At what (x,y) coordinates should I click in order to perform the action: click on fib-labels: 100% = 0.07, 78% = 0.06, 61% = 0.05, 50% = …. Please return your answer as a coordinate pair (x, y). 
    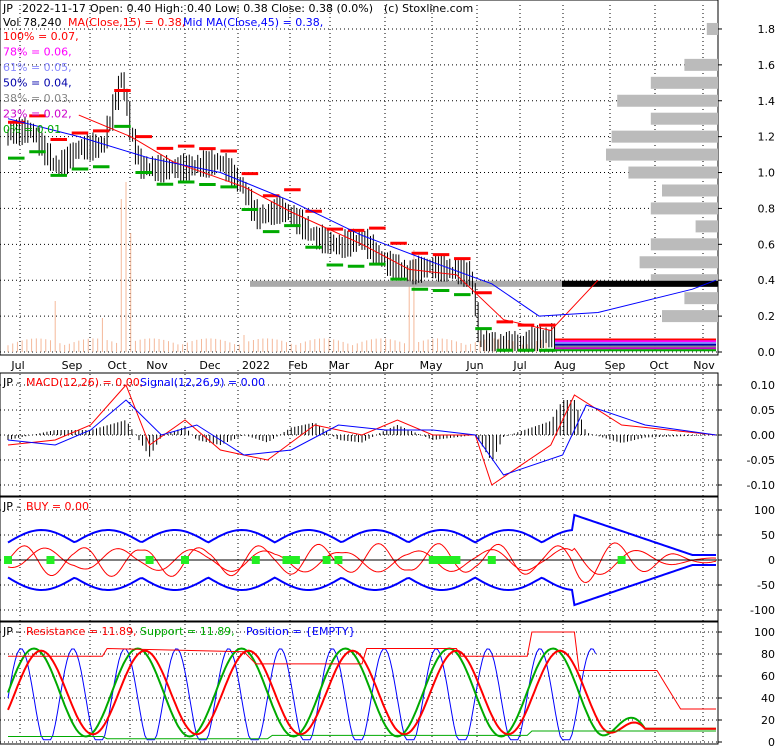
    Looking at the image, I should click on (41, 83).